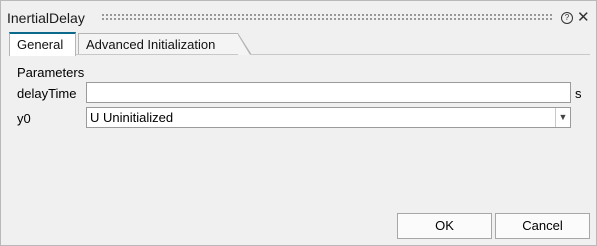 The height and width of the screenshot is (246, 597). What do you see at coordinates (51, 72) in the screenshot?
I see `parameters-section-label: Parameters` at bounding box center [51, 72].